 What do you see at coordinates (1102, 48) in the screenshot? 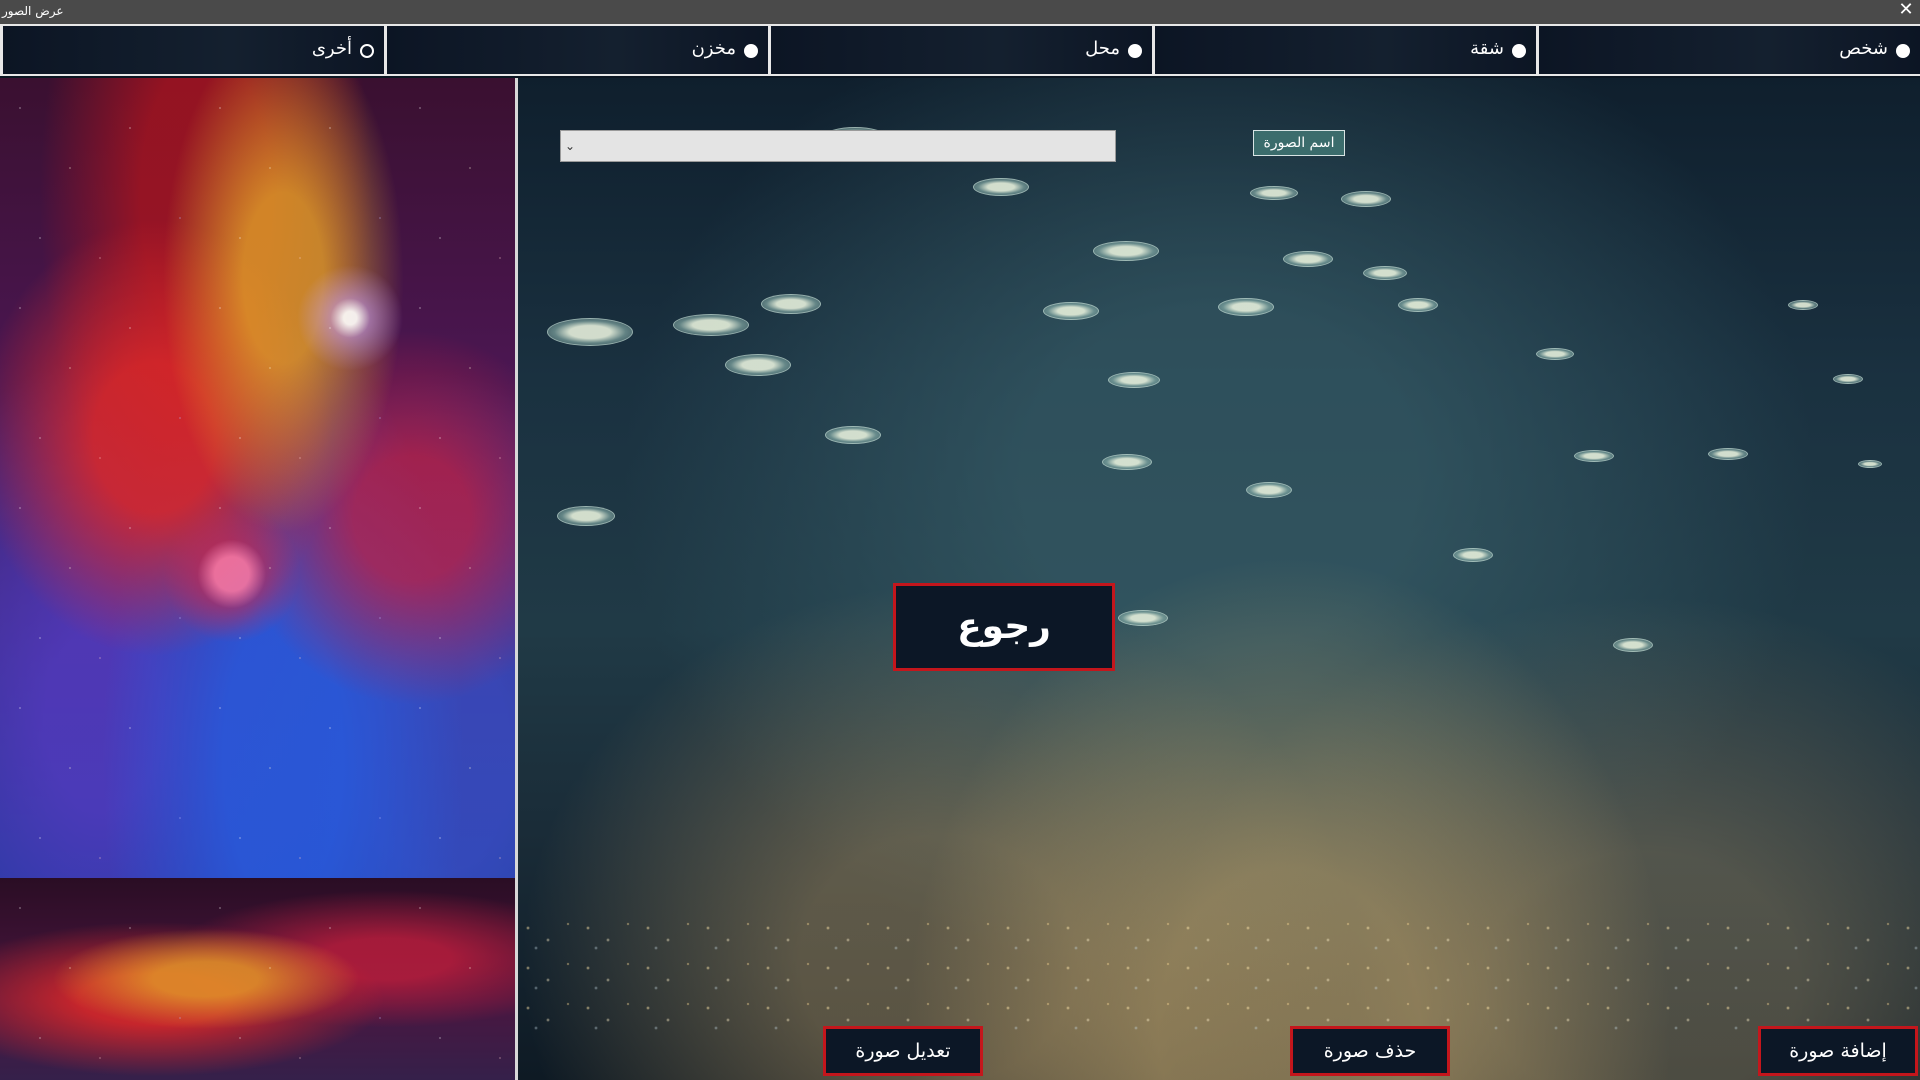
I see `radio-label-shop: محل` at bounding box center [1102, 48].